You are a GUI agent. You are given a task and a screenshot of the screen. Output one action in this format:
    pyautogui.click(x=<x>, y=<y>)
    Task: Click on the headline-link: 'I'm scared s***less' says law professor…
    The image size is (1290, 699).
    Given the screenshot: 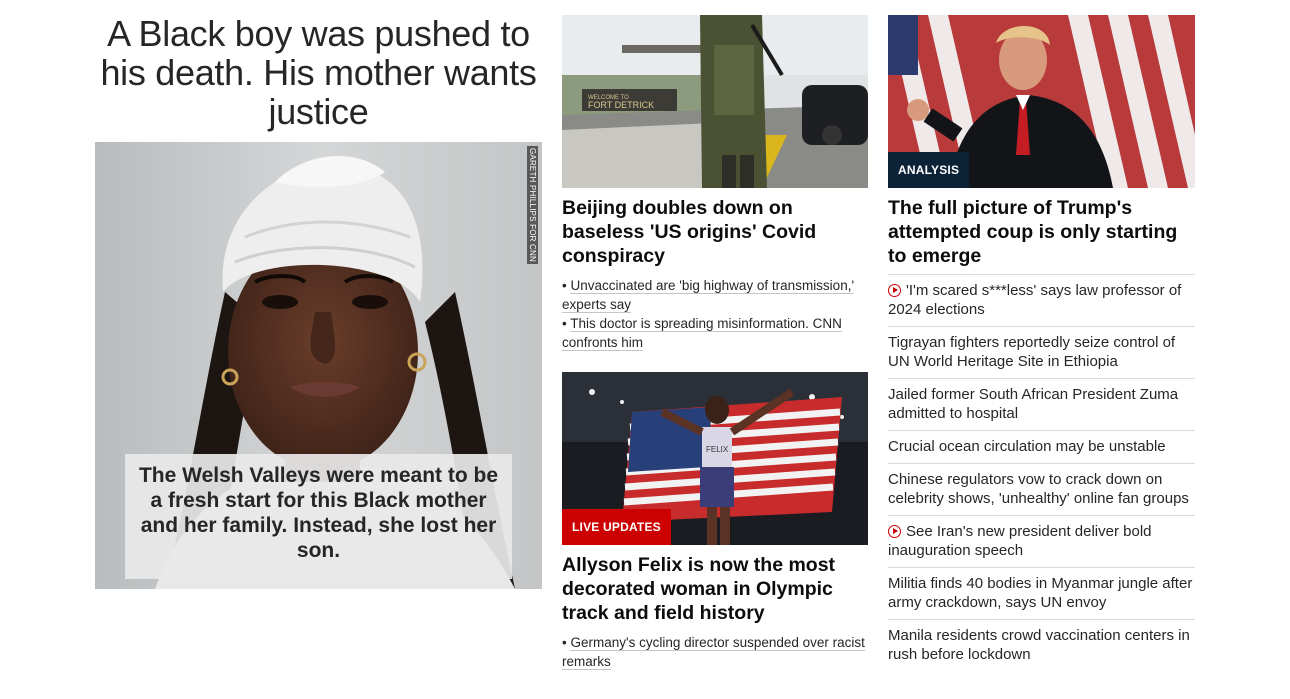 What is the action you would take?
    pyautogui.click(x=1041, y=300)
    